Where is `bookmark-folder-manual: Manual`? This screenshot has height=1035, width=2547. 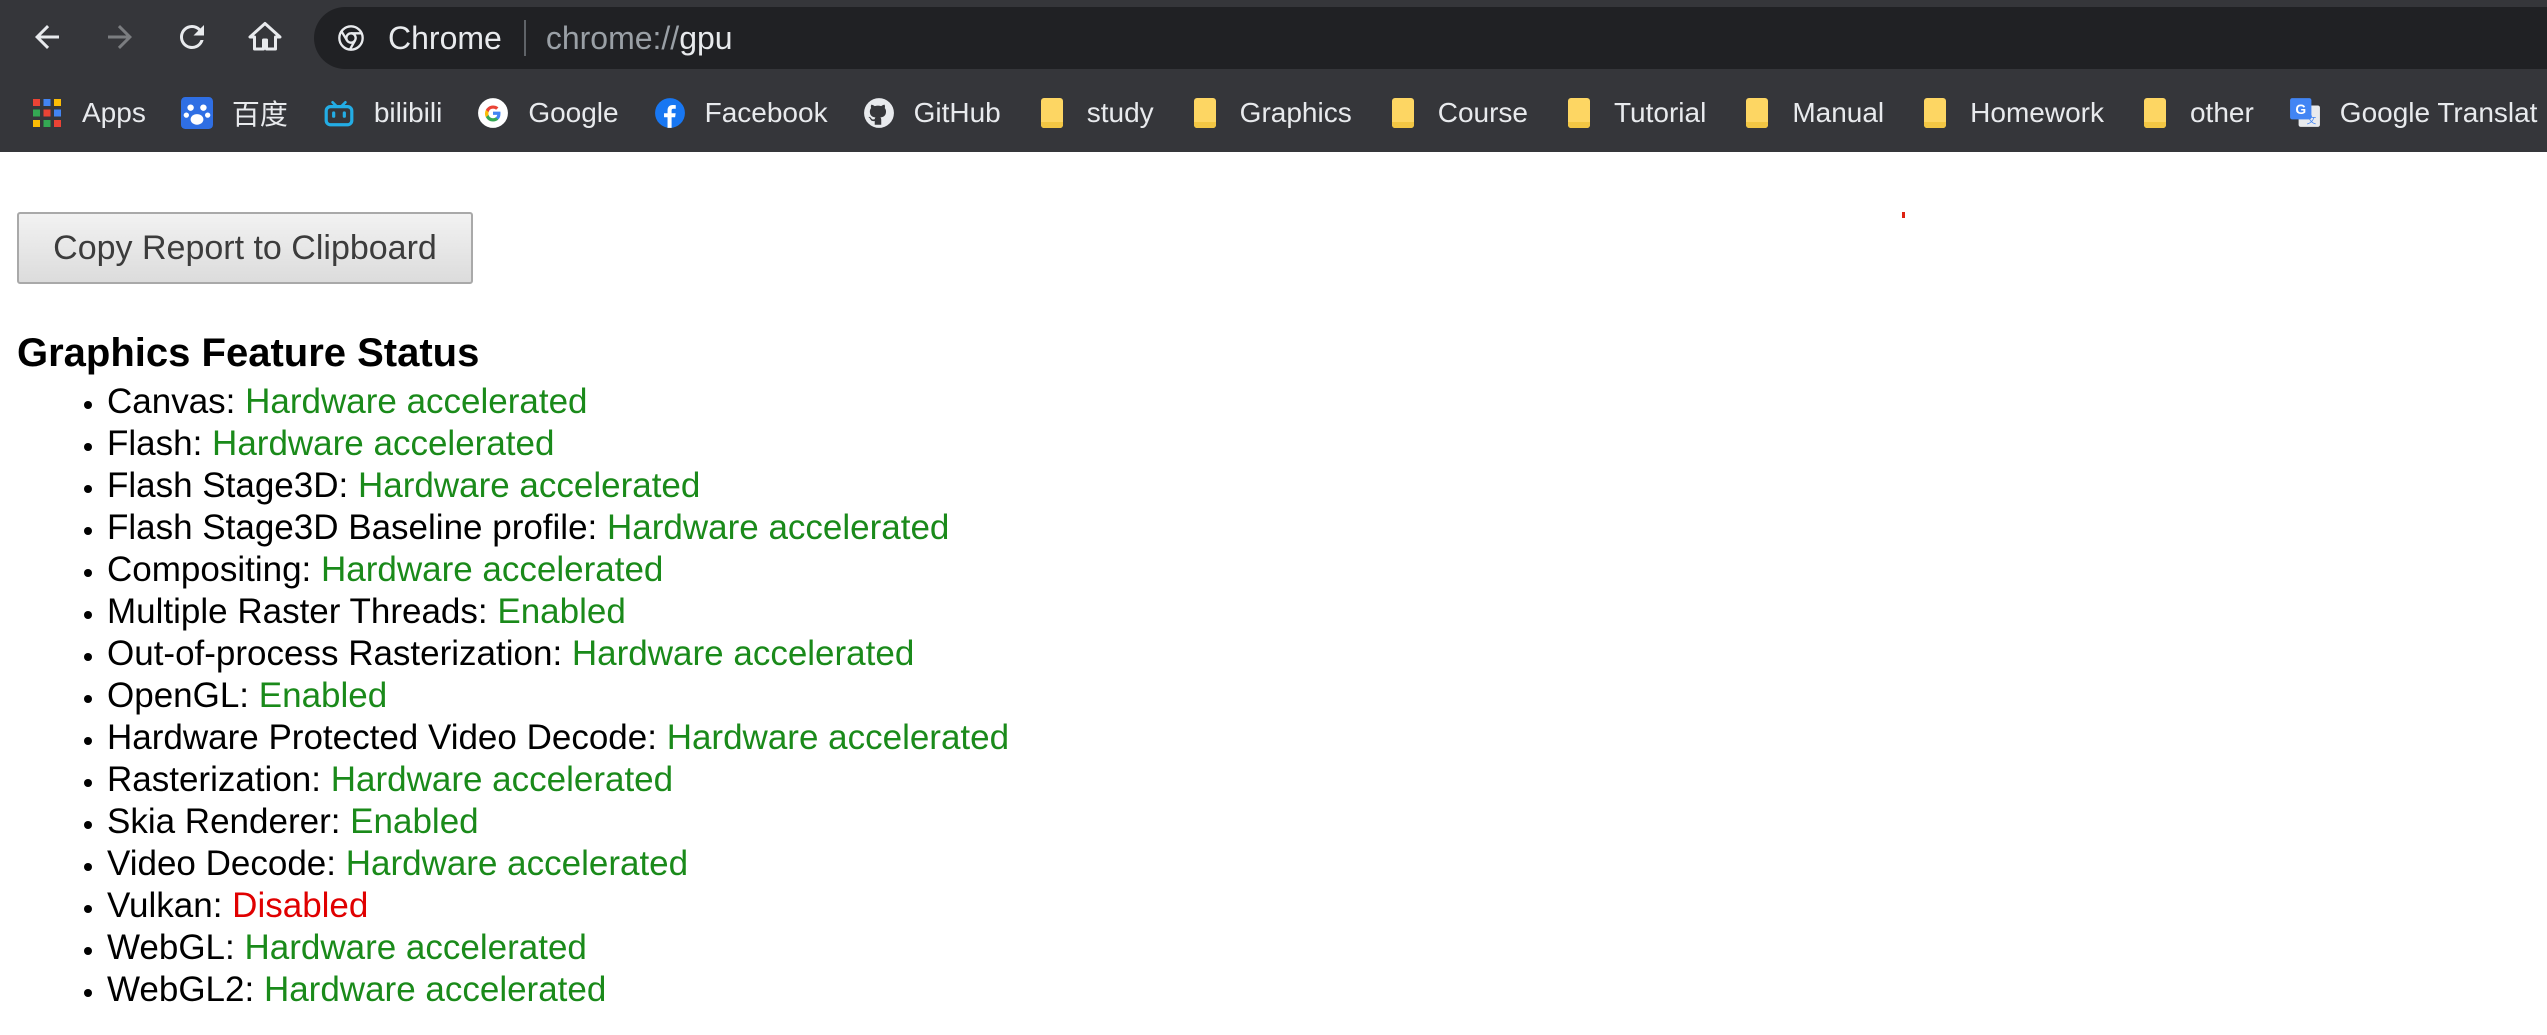 bookmark-folder-manual: Manual is located at coordinates (1812, 113).